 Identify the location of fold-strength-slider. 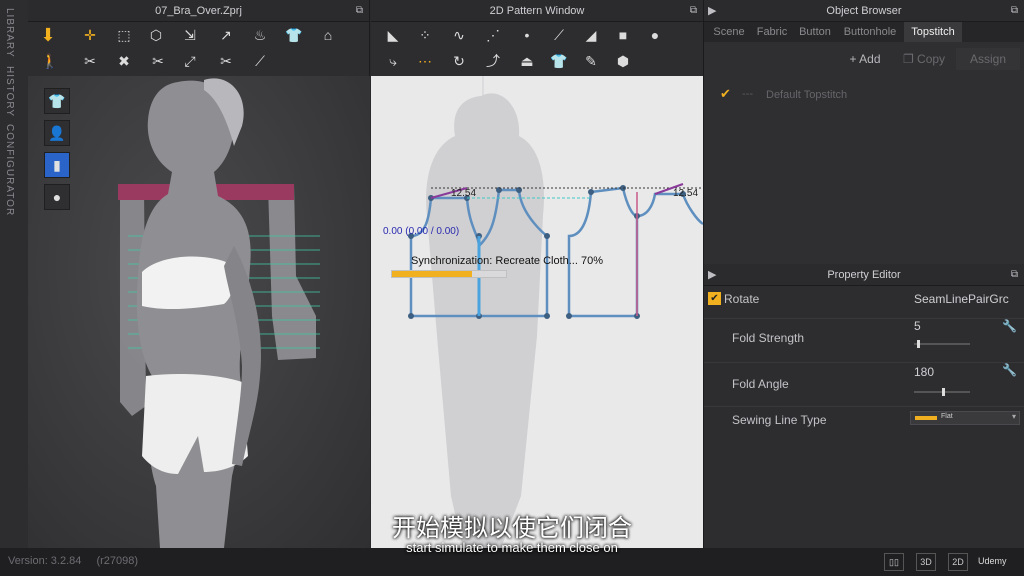
(942, 344).